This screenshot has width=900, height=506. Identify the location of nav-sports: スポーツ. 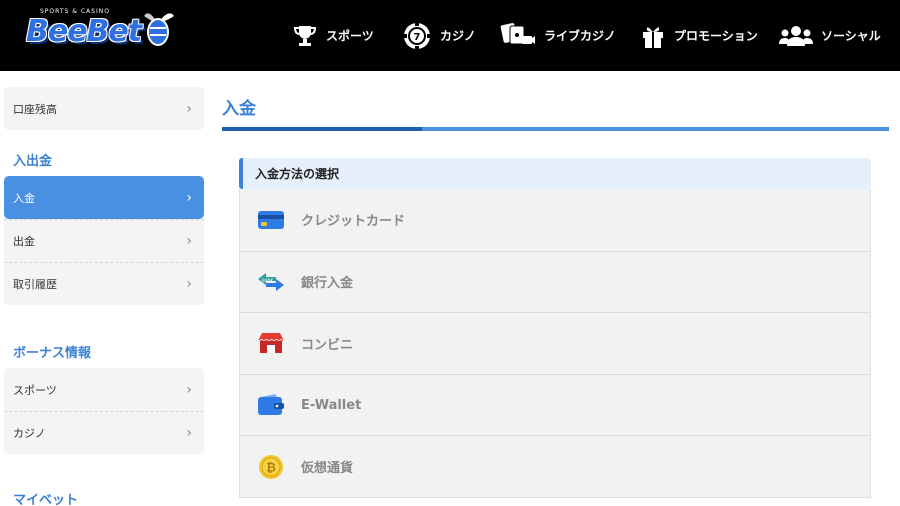
(333, 35).